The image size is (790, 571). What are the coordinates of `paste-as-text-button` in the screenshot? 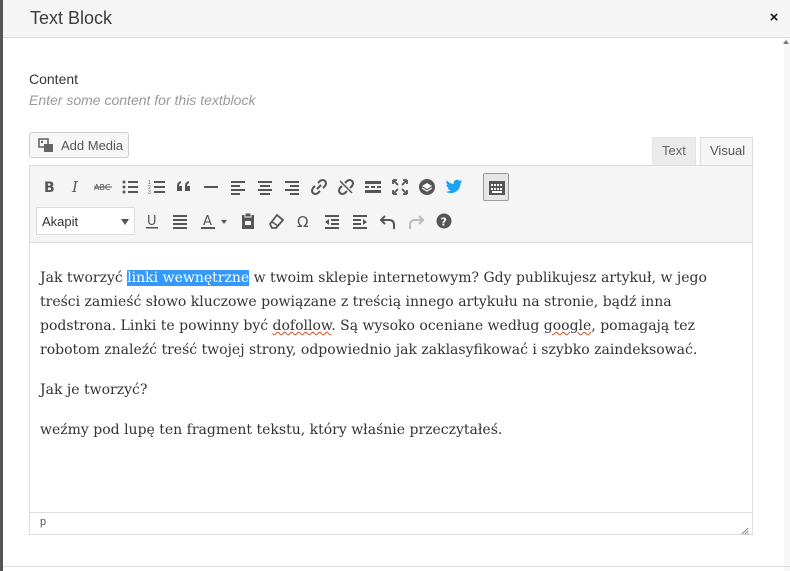 It's located at (248, 221).